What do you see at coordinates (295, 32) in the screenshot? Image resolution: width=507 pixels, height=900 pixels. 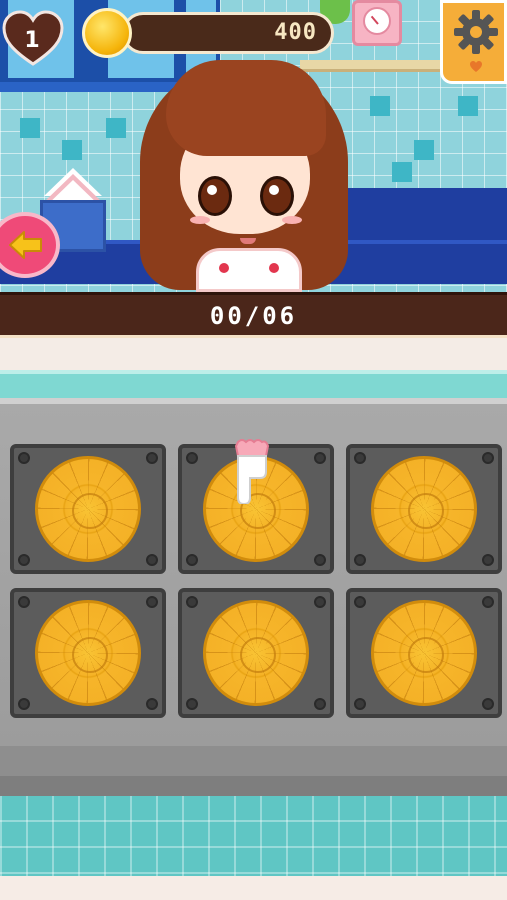 I see `coin-count: 400` at bounding box center [295, 32].